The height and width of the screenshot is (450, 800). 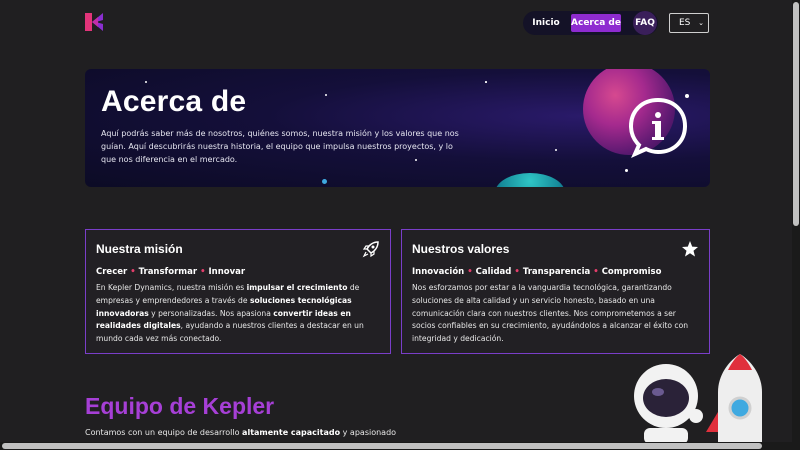 What do you see at coordinates (596, 23) in the screenshot?
I see `nav-item-acerca-de: Acerca de` at bounding box center [596, 23].